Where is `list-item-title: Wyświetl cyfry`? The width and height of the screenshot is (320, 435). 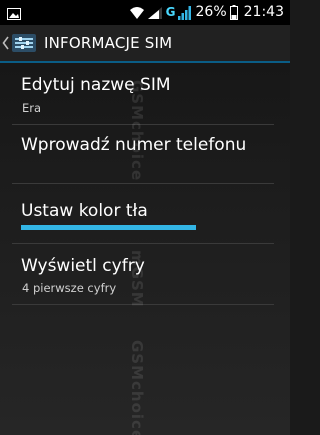 list-item-title: Wyświetl cyfry is located at coordinates (83, 266).